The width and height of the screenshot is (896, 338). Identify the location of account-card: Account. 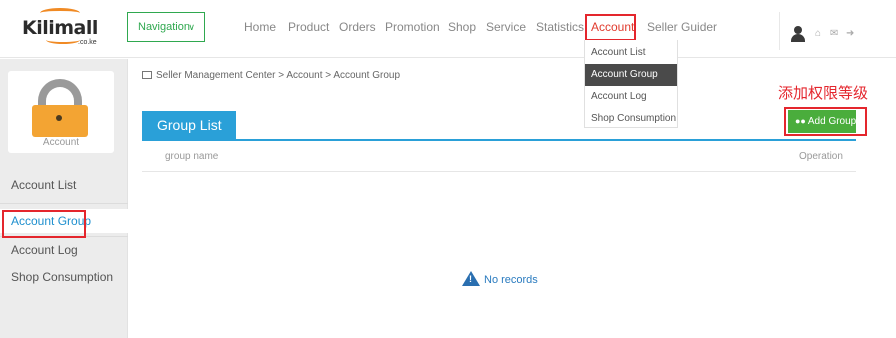
(61, 112).